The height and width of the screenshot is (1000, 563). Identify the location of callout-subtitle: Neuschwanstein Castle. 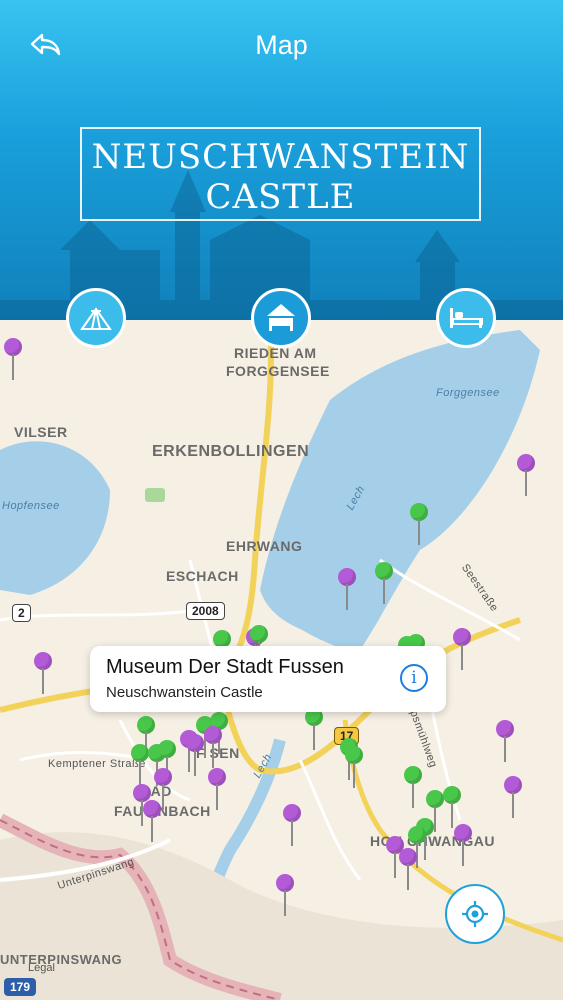
(184, 692).